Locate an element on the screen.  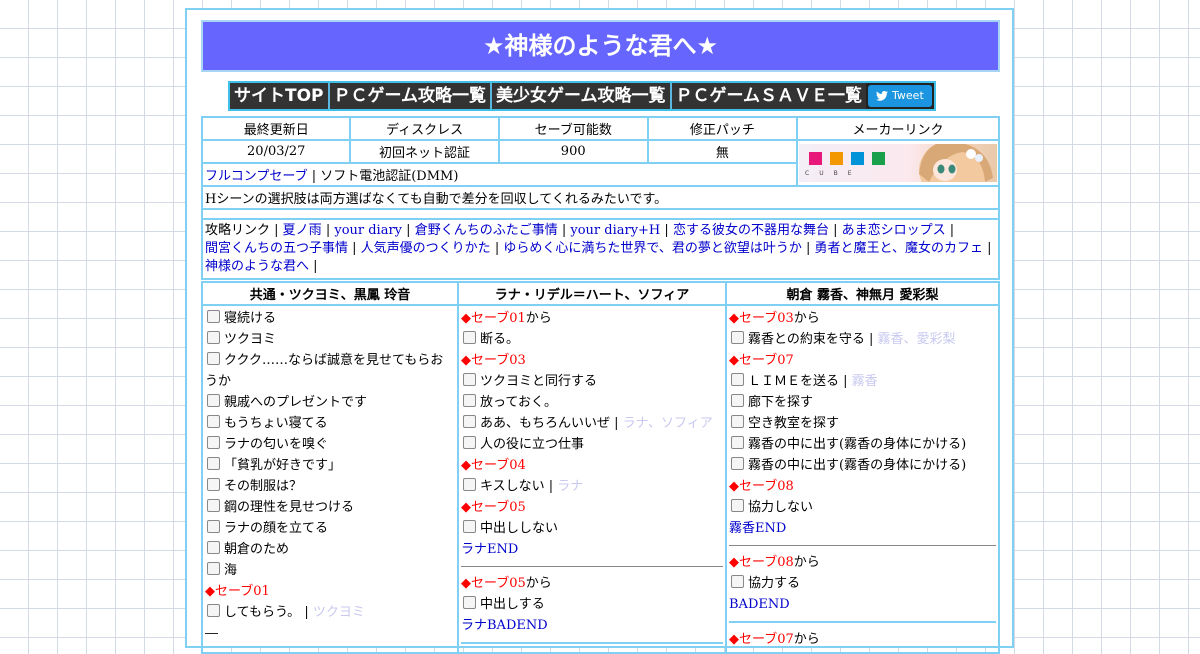
choice-item: 親戚へのプレゼントです is located at coordinates (330, 402).